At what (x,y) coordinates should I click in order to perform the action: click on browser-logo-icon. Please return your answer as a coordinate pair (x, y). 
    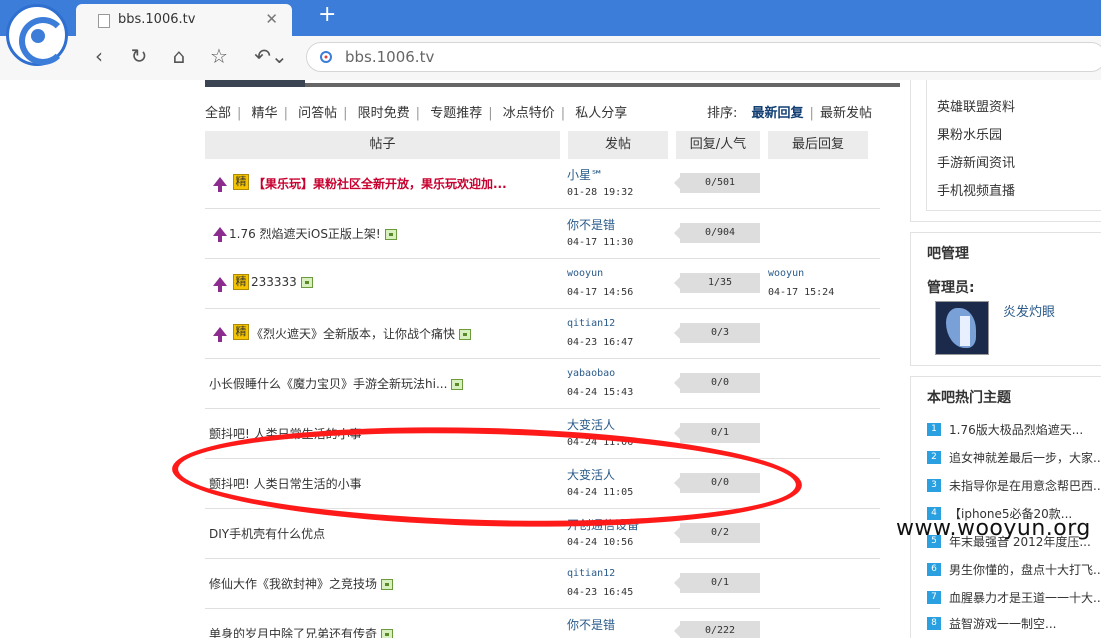
    Looking at the image, I should click on (37, 35).